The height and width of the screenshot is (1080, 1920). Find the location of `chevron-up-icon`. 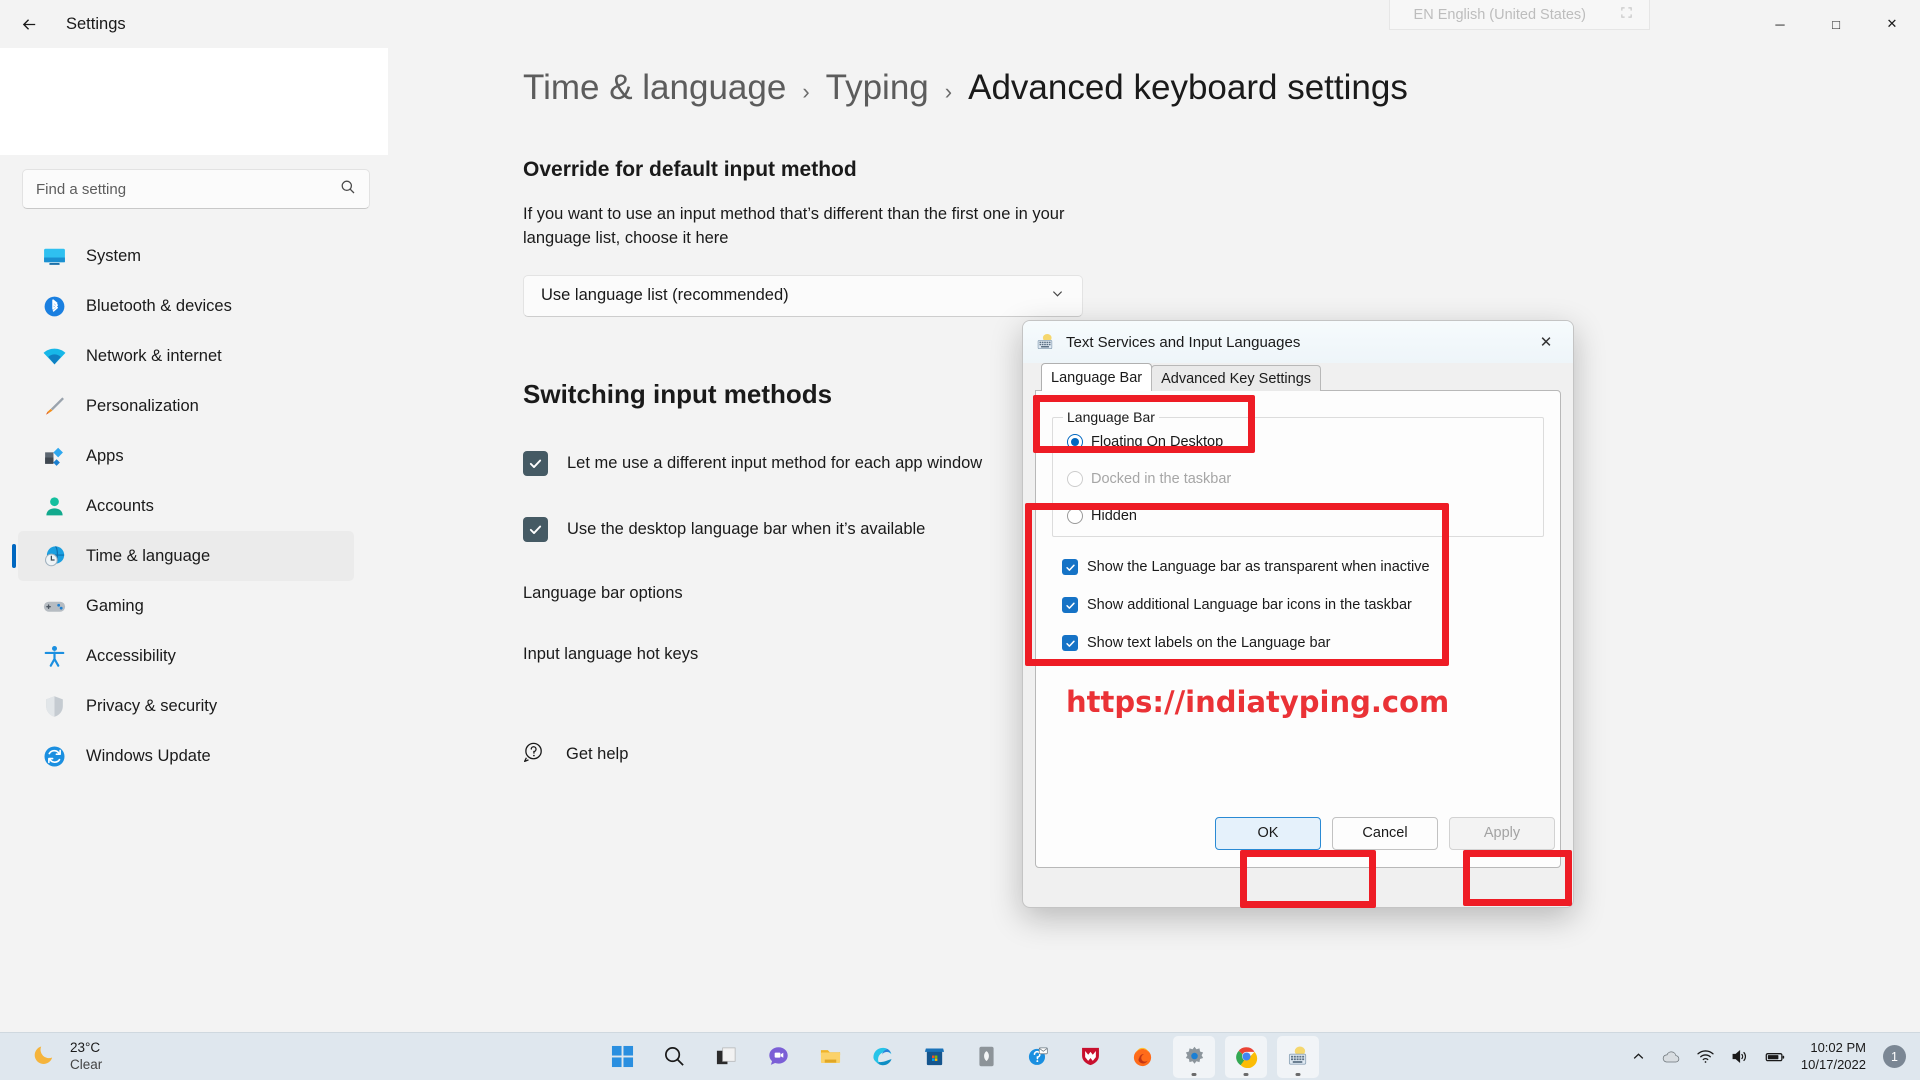

chevron-up-icon is located at coordinates (1638, 1056).